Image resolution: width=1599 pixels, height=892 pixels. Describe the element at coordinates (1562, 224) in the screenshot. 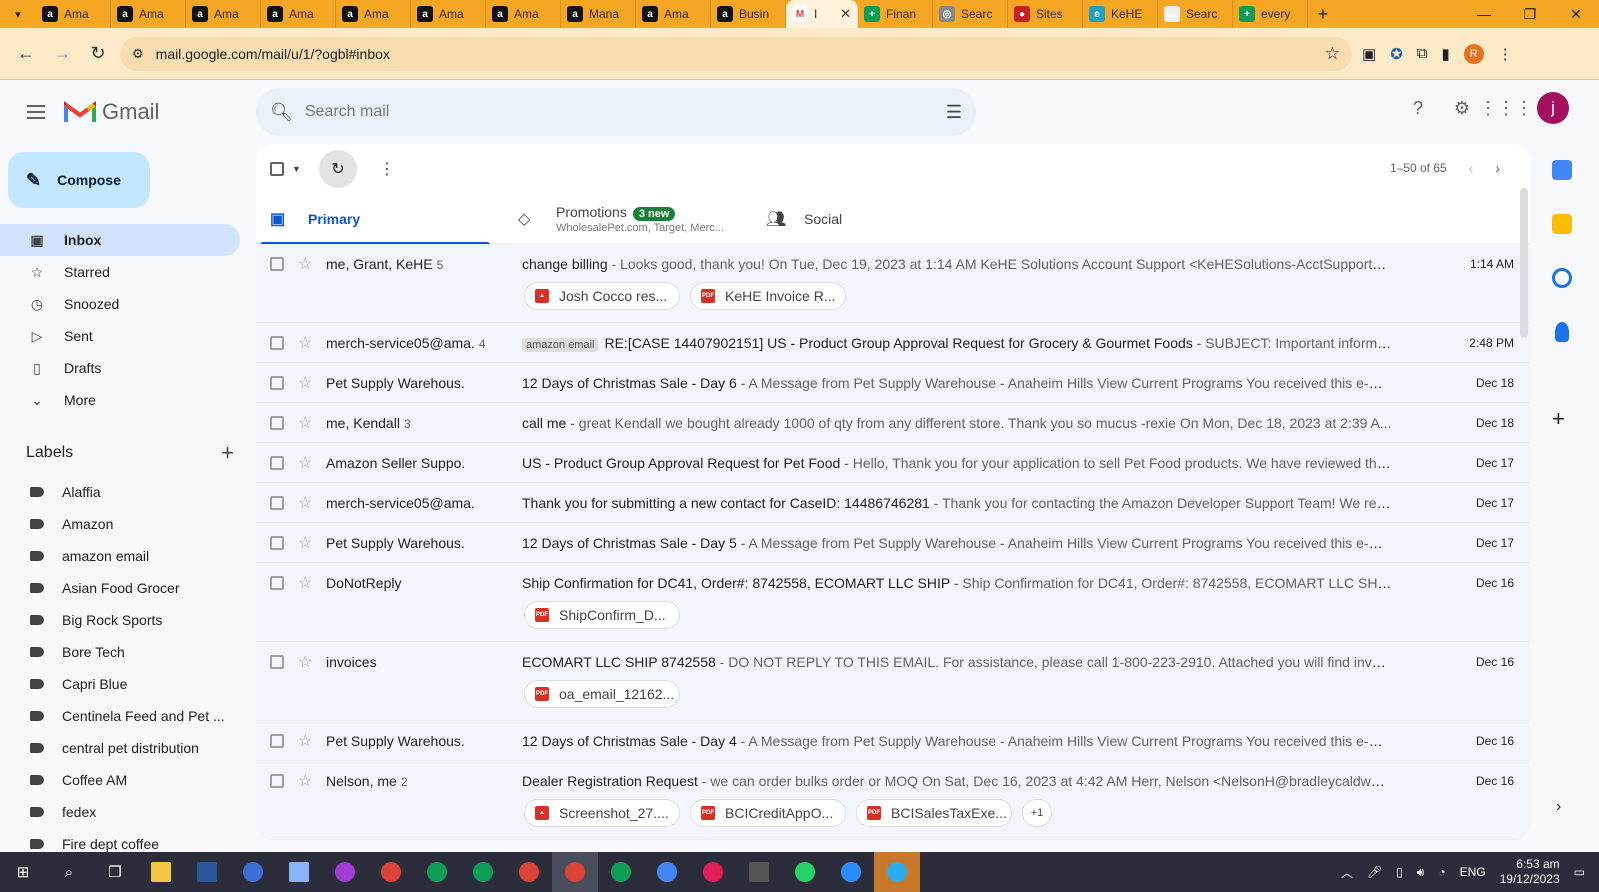

I see `keep-icon` at that location.